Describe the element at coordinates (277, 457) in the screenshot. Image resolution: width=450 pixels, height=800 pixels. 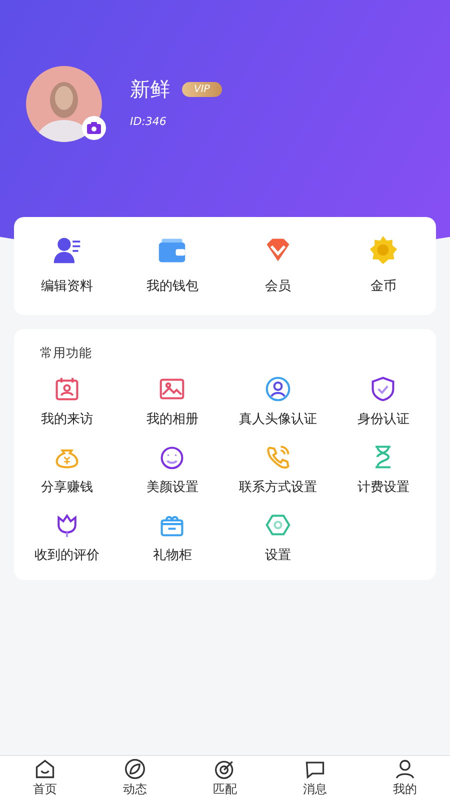
I see `phone-icon` at that location.